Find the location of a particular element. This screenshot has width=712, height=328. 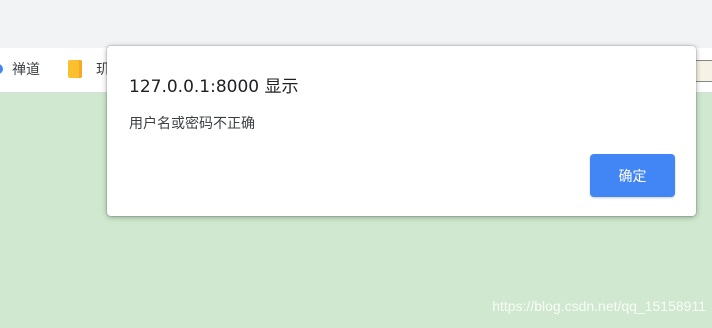

dialog-message: 用户名或密码不正确 is located at coordinates (192, 124).